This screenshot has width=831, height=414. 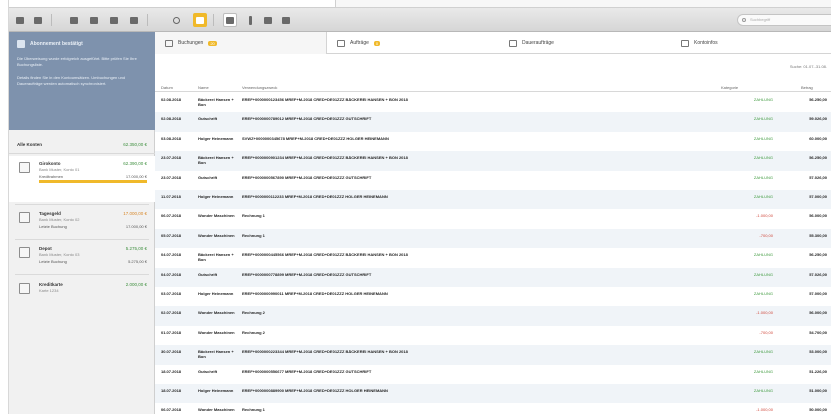 What do you see at coordinates (259, 87) in the screenshot?
I see `column-header-purpose: Verwendungszweck` at bounding box center [259, 87].